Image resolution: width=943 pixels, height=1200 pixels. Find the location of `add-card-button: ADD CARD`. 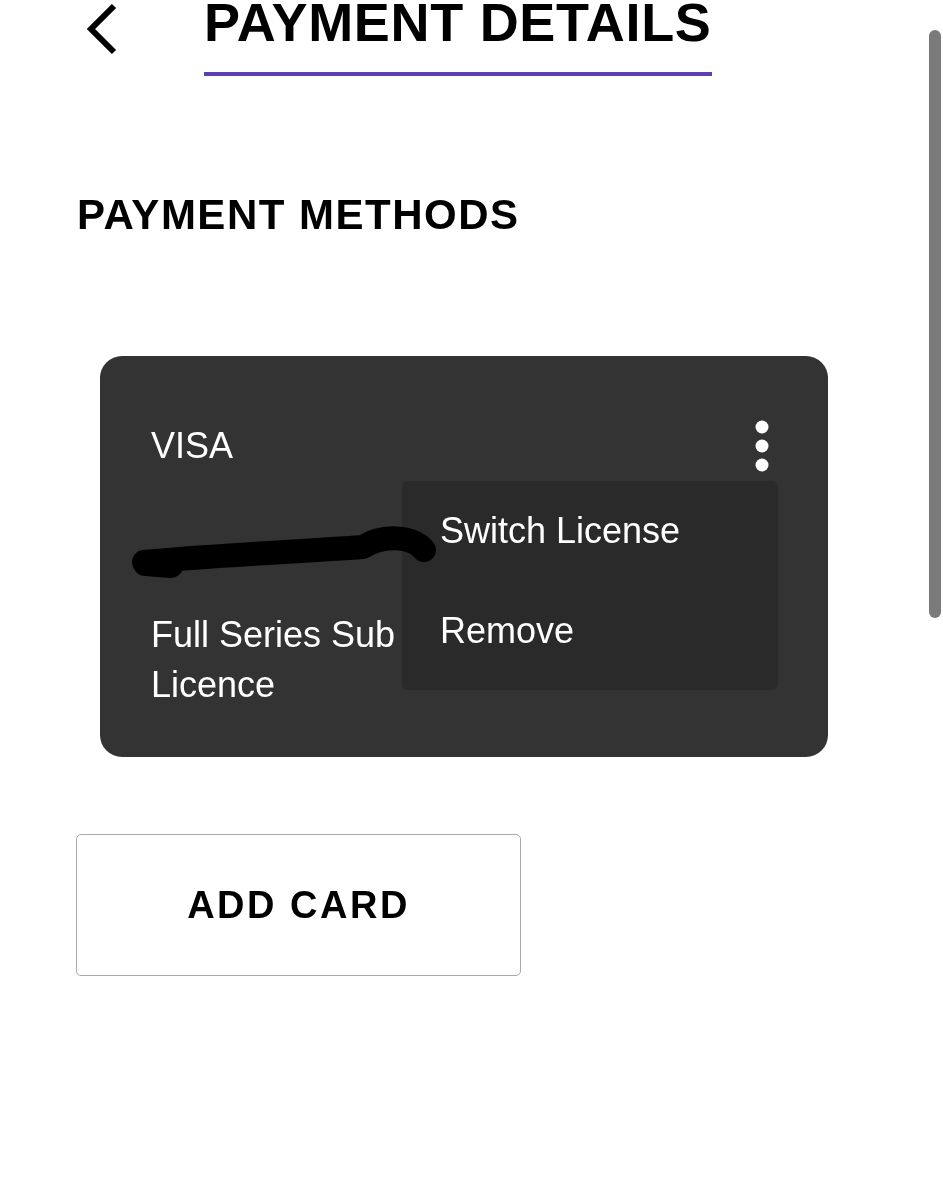

add-card-button: ADD CARD is located at coordinates (298, 905).